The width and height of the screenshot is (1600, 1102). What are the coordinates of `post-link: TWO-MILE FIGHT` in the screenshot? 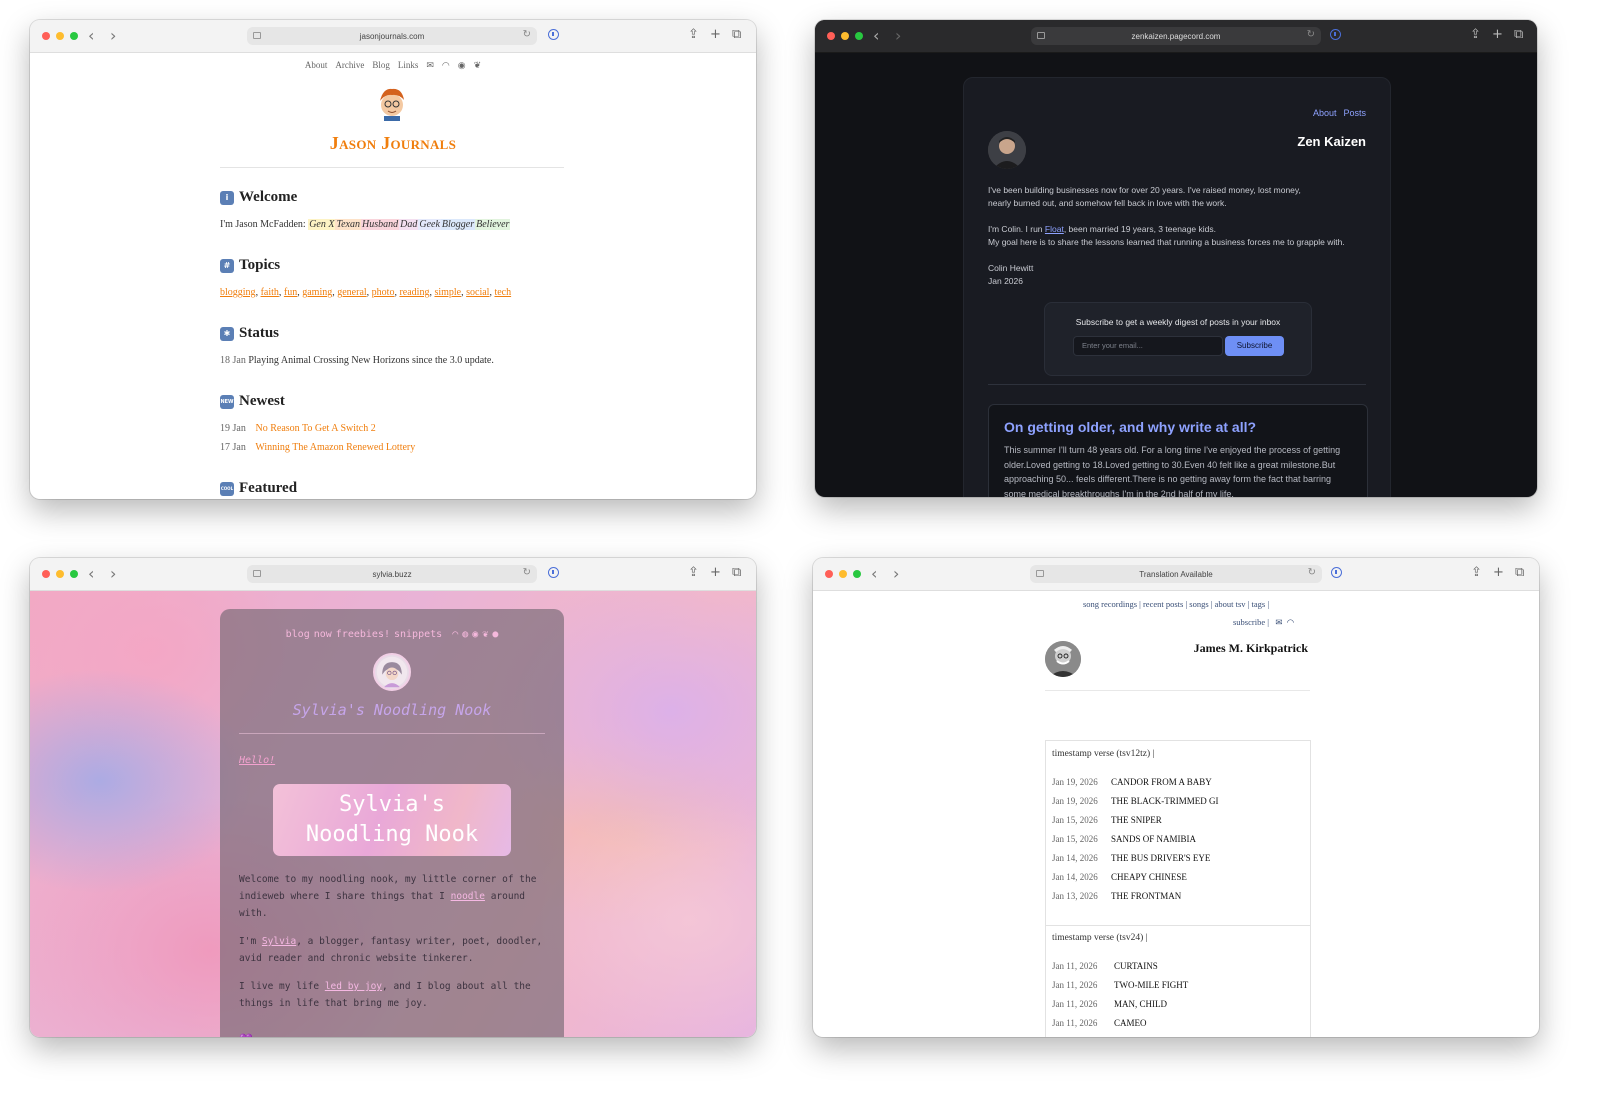 It's located at (1151, 985).